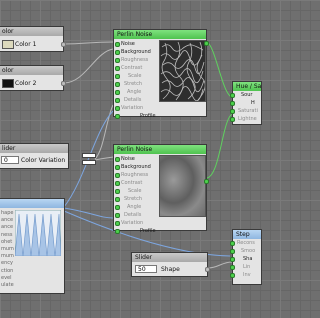 This screenshot has height=318, width=320. I want to click on color-variation-slider-node: lider 0 Color Variation, so click(34, 156).